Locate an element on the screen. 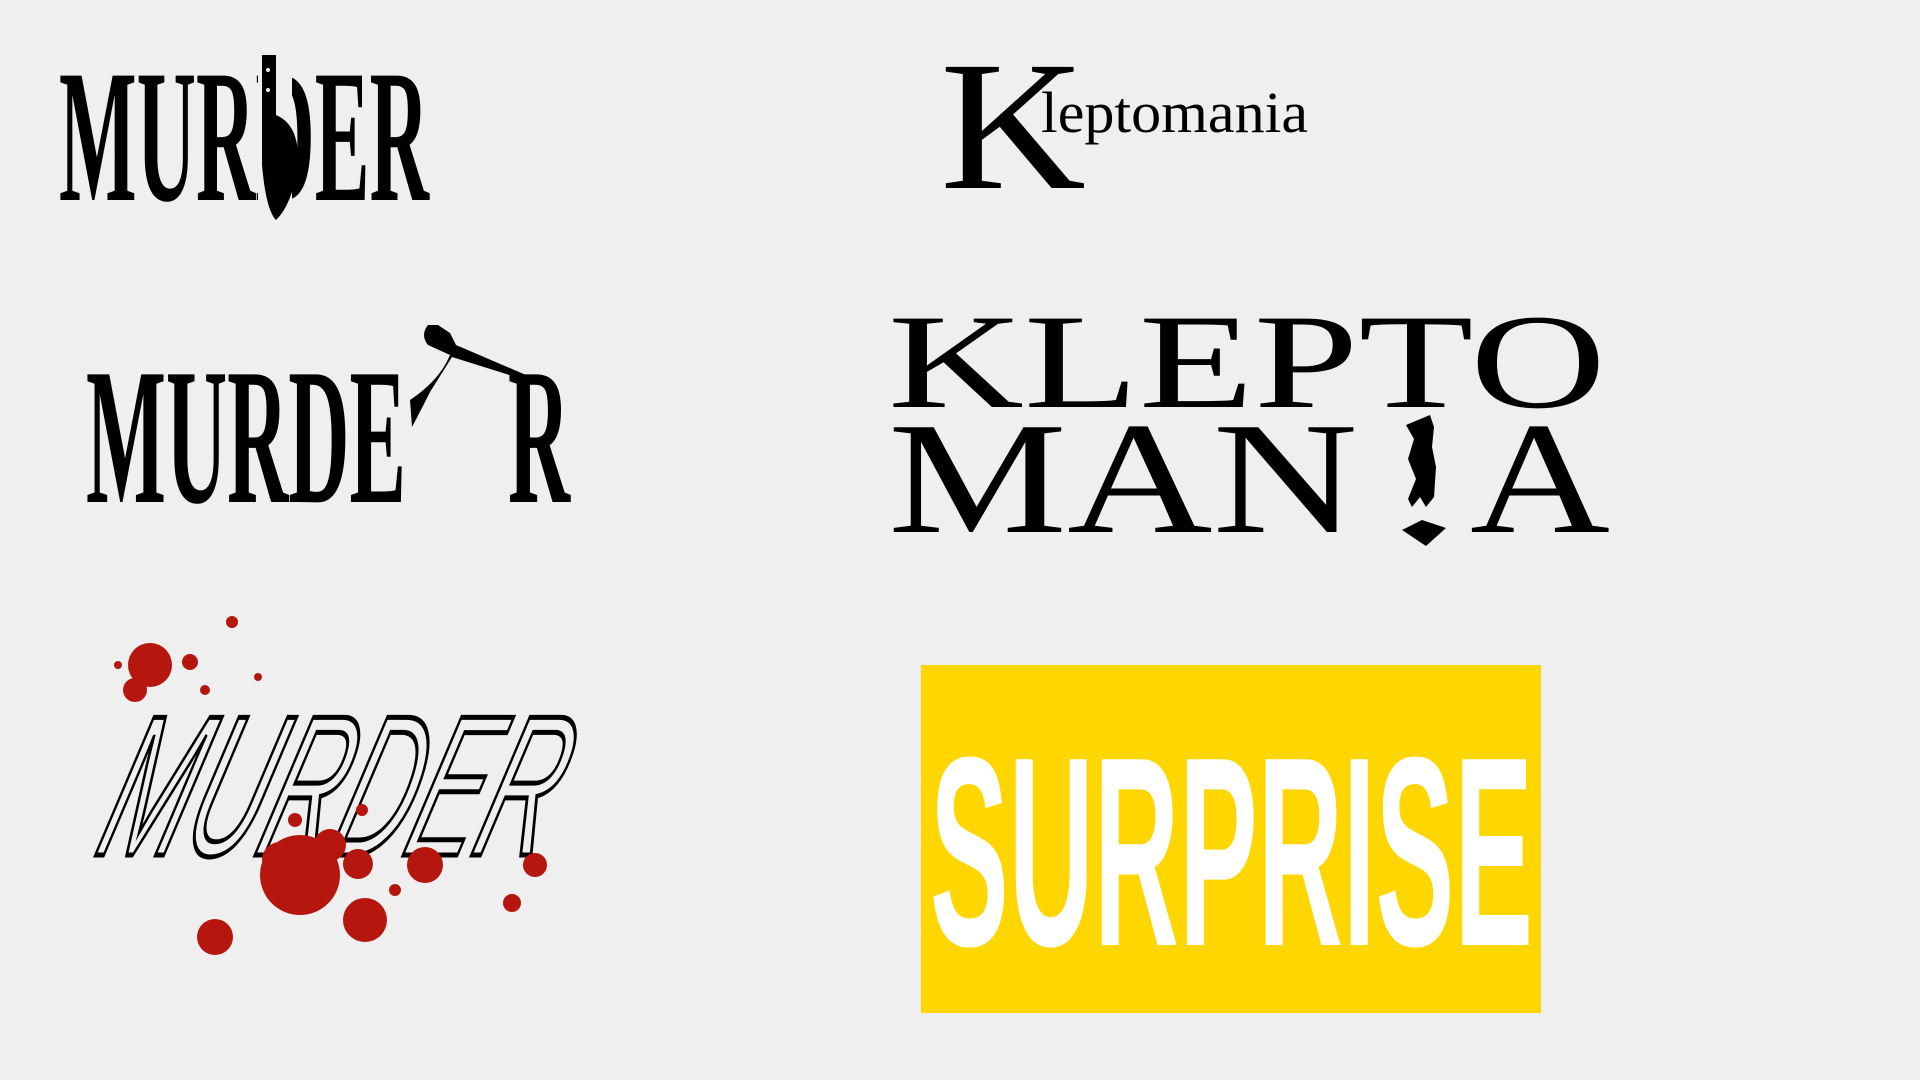 The width and height of the screenshot is (1920, 1080). murder-blood-logo: MURDER is located at coordinates (339, 785).